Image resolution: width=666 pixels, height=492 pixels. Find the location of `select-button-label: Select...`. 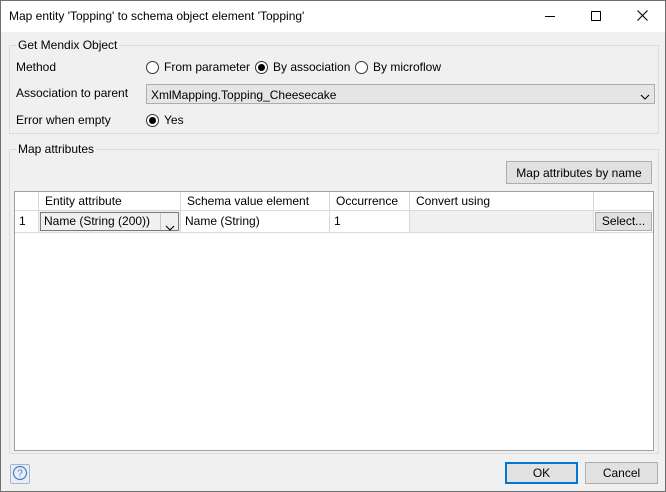

select-button-label: Select... is located at coordinates (623, 221).